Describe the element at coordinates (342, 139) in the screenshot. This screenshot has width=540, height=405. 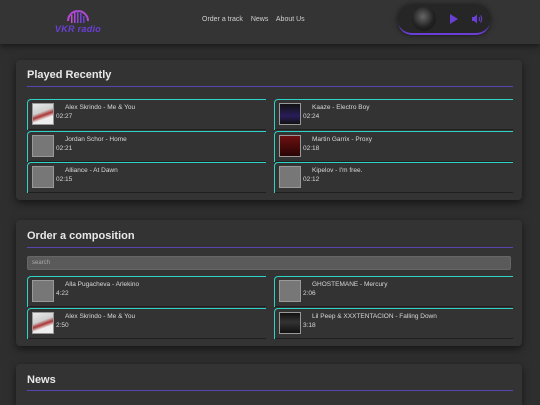
I see `track-title: Martin Garrix - Proxy` at that location.